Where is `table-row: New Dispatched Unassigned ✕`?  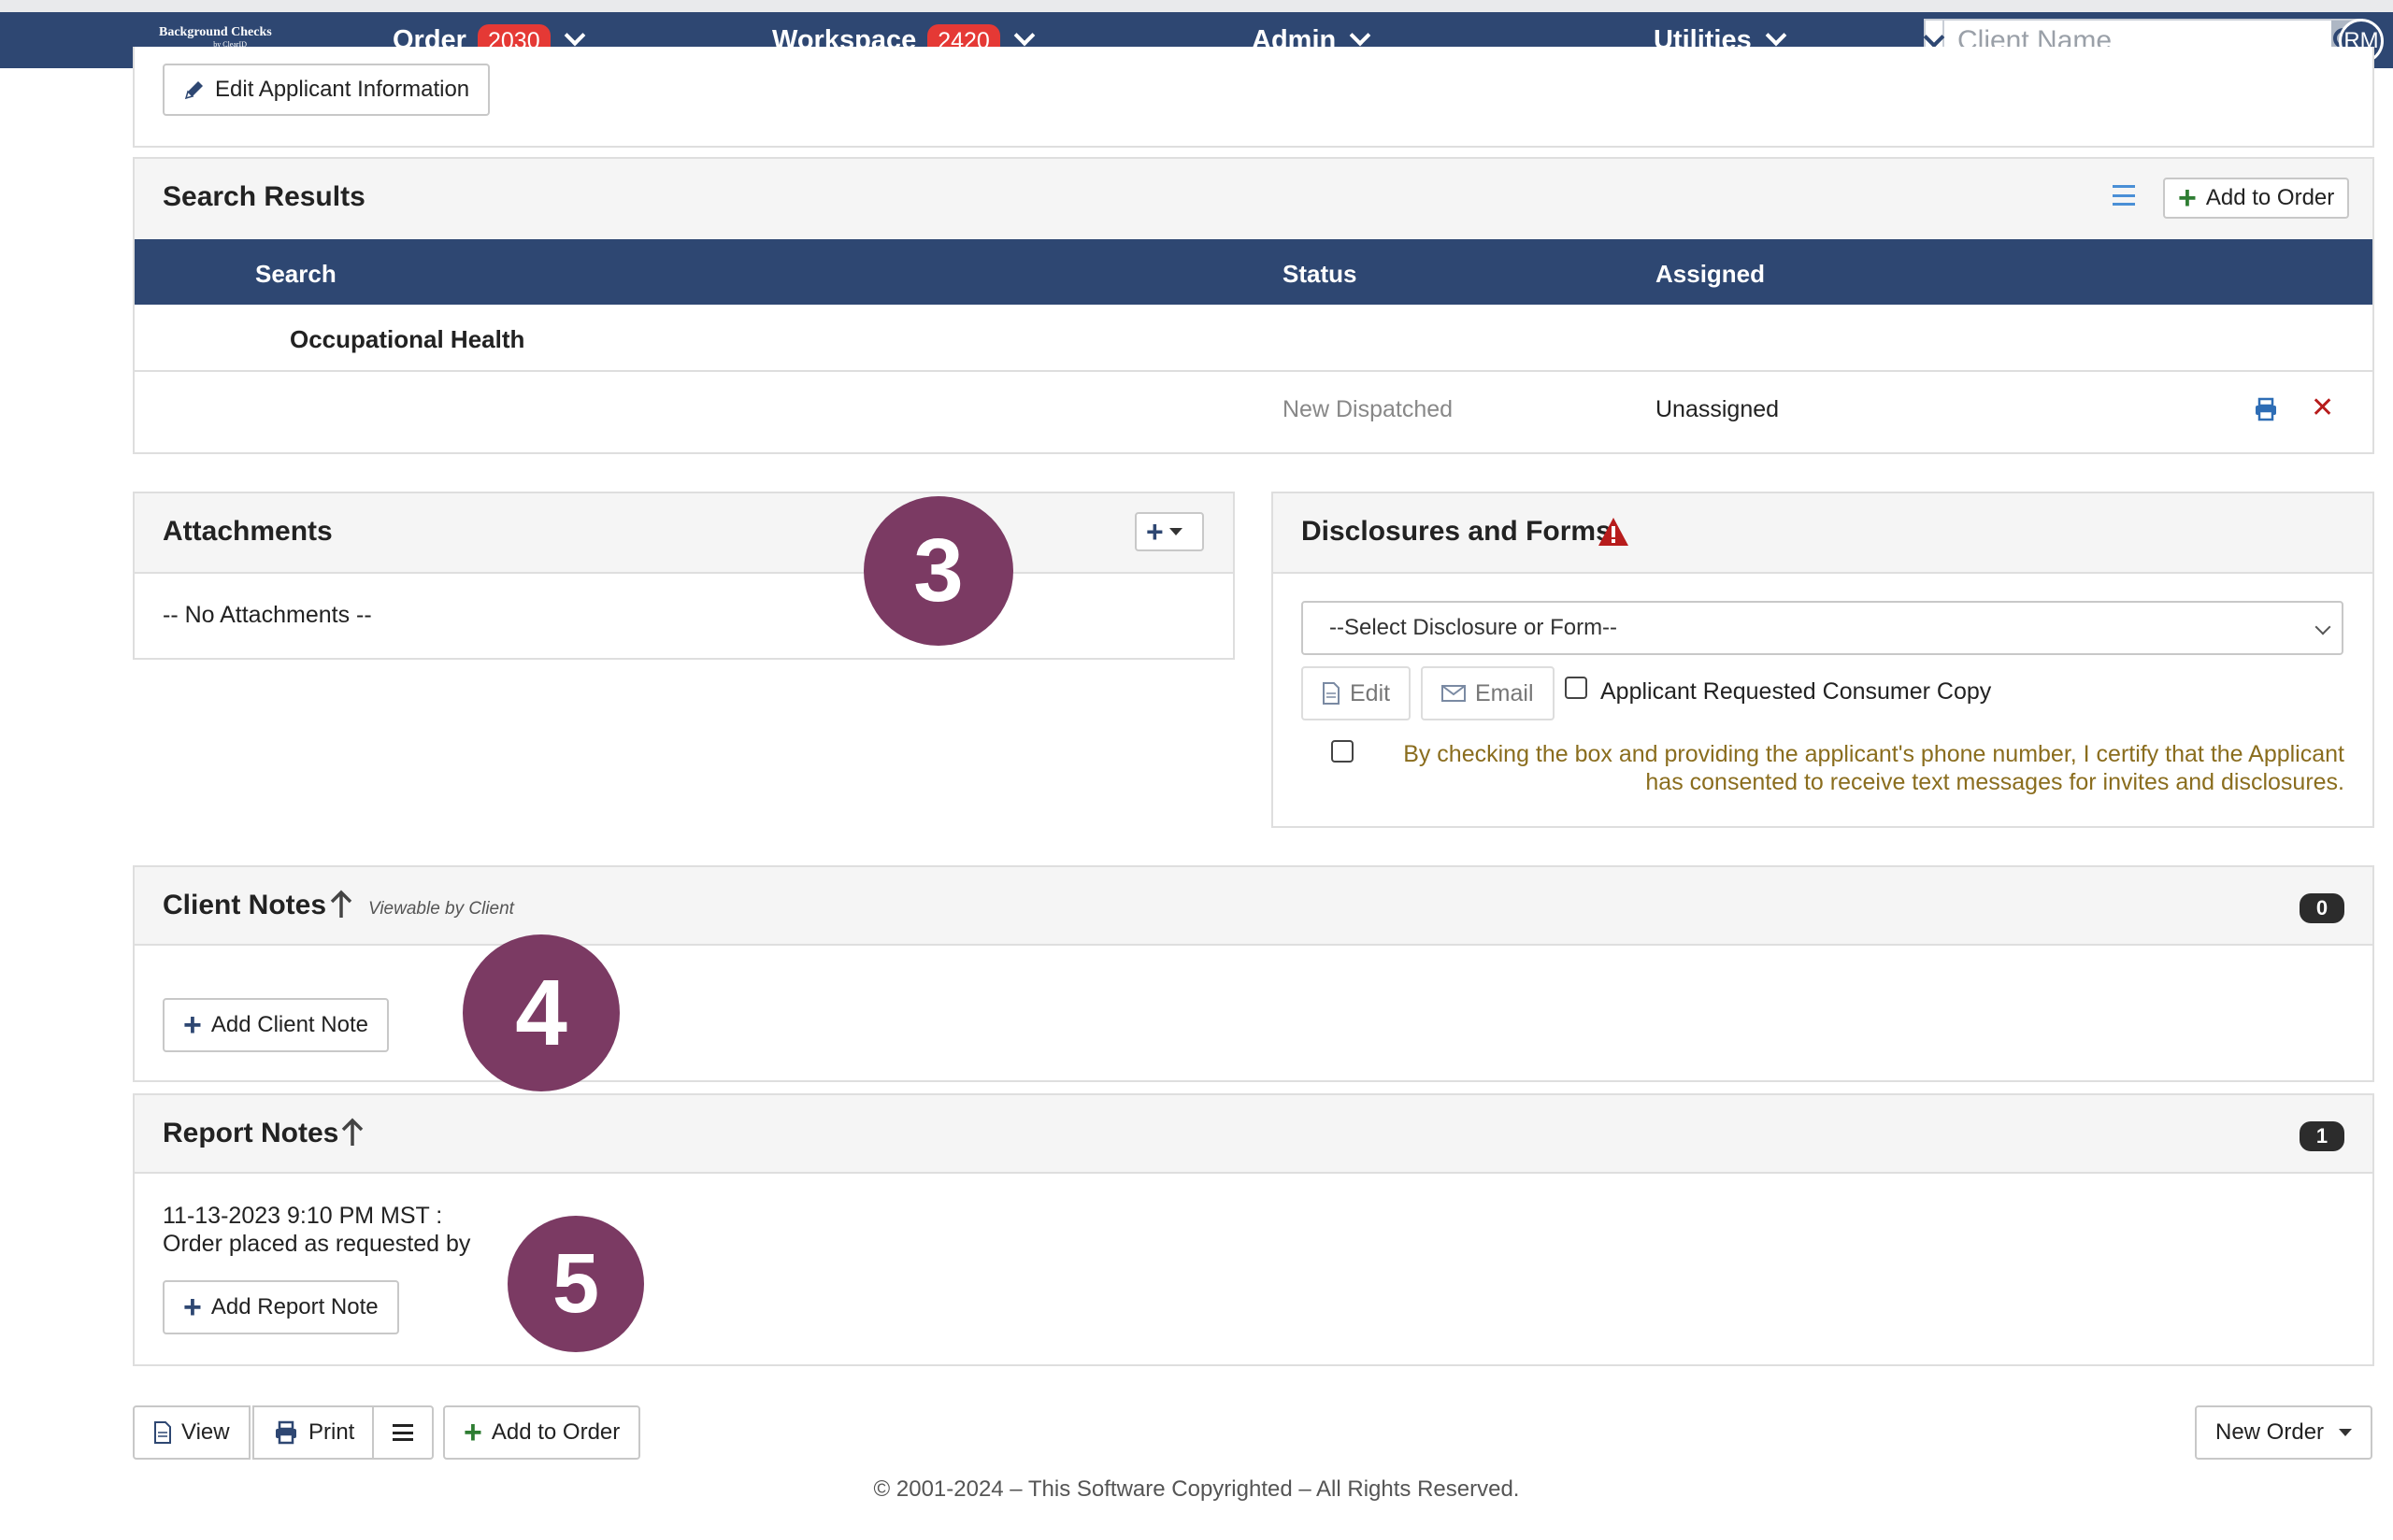 table-row: New Dispatched Unassigned ✕ is located at coordinates (1254, 410).